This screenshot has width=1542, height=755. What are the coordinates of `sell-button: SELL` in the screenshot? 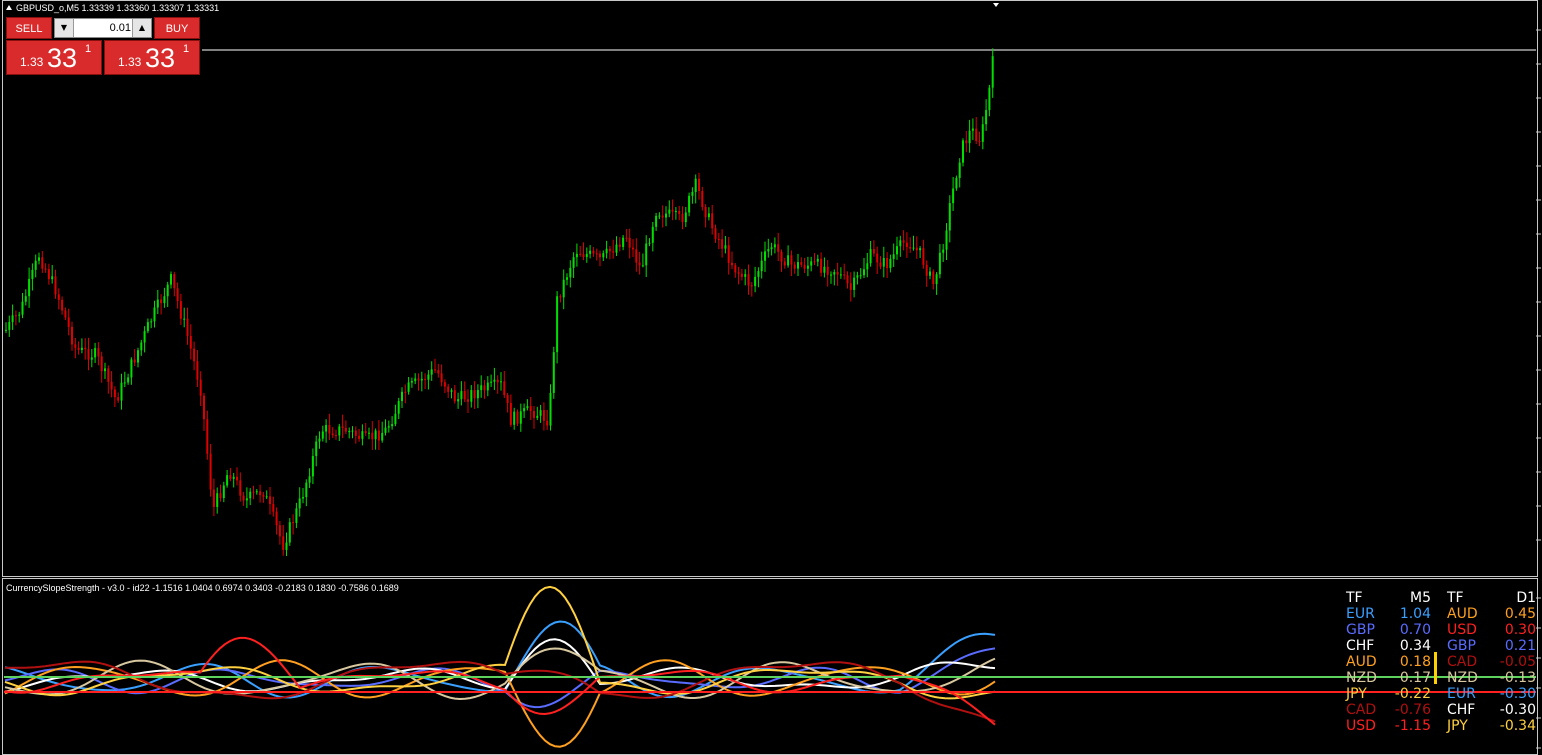 It's located at (29, 28).